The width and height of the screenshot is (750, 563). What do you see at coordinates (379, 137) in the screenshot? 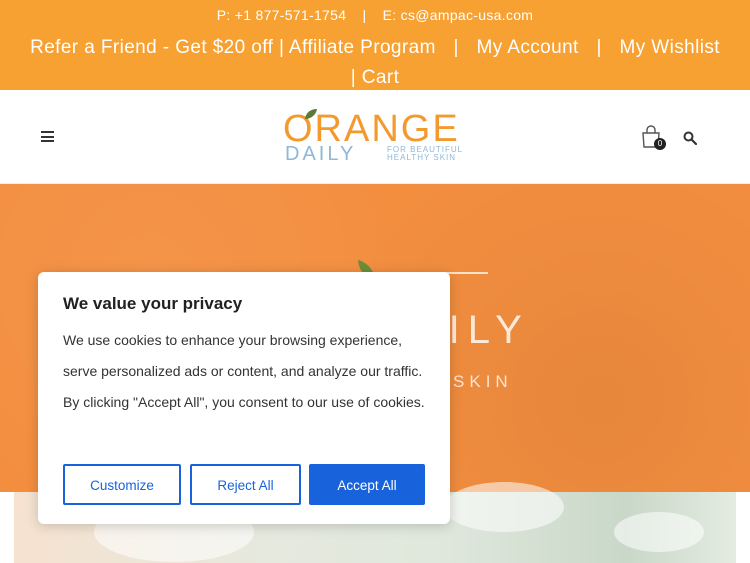
I see `site-logo: ORANGE DAILY FOR BEAUTIFUL HEALTHY SKIN` at bounding box center [379, 137].